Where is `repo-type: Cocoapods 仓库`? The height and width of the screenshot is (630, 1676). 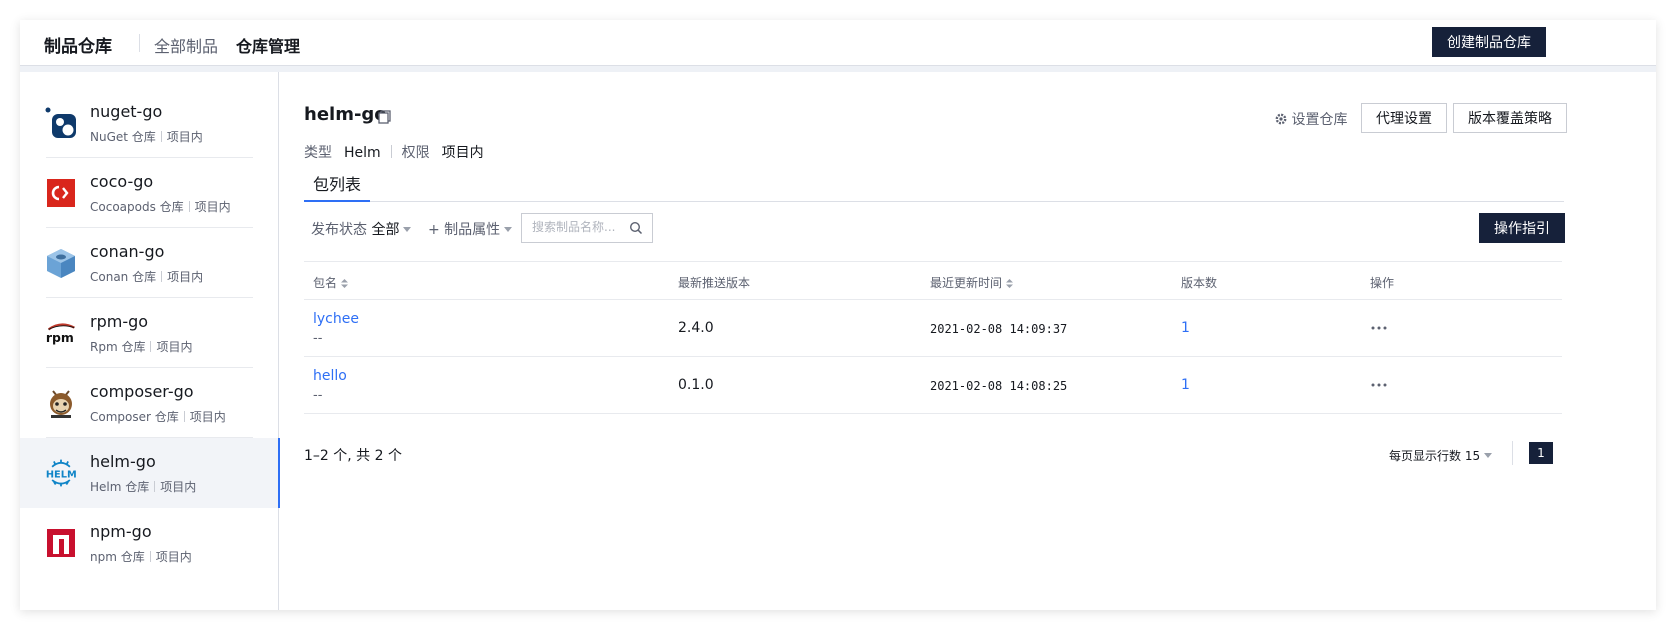
repo-type: Cocoapods 仓库 is located at coordinates (137, 207).